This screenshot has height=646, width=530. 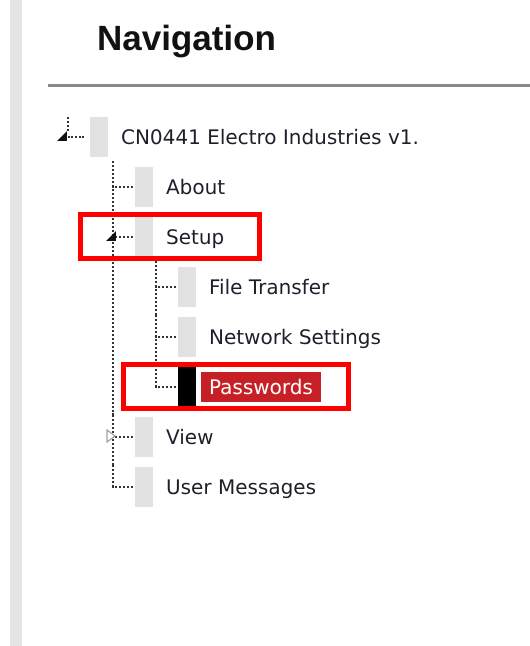 What do you see at coordinates (195, 237) in the screenshot?
I see `tree-item: Setup` at bounding box center [195, 237].